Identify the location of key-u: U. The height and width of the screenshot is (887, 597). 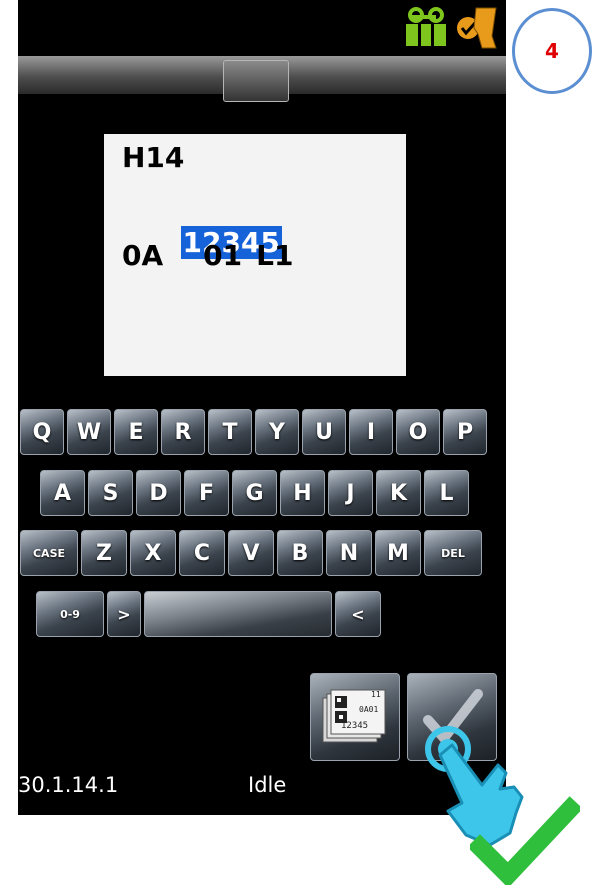
(324, 432).